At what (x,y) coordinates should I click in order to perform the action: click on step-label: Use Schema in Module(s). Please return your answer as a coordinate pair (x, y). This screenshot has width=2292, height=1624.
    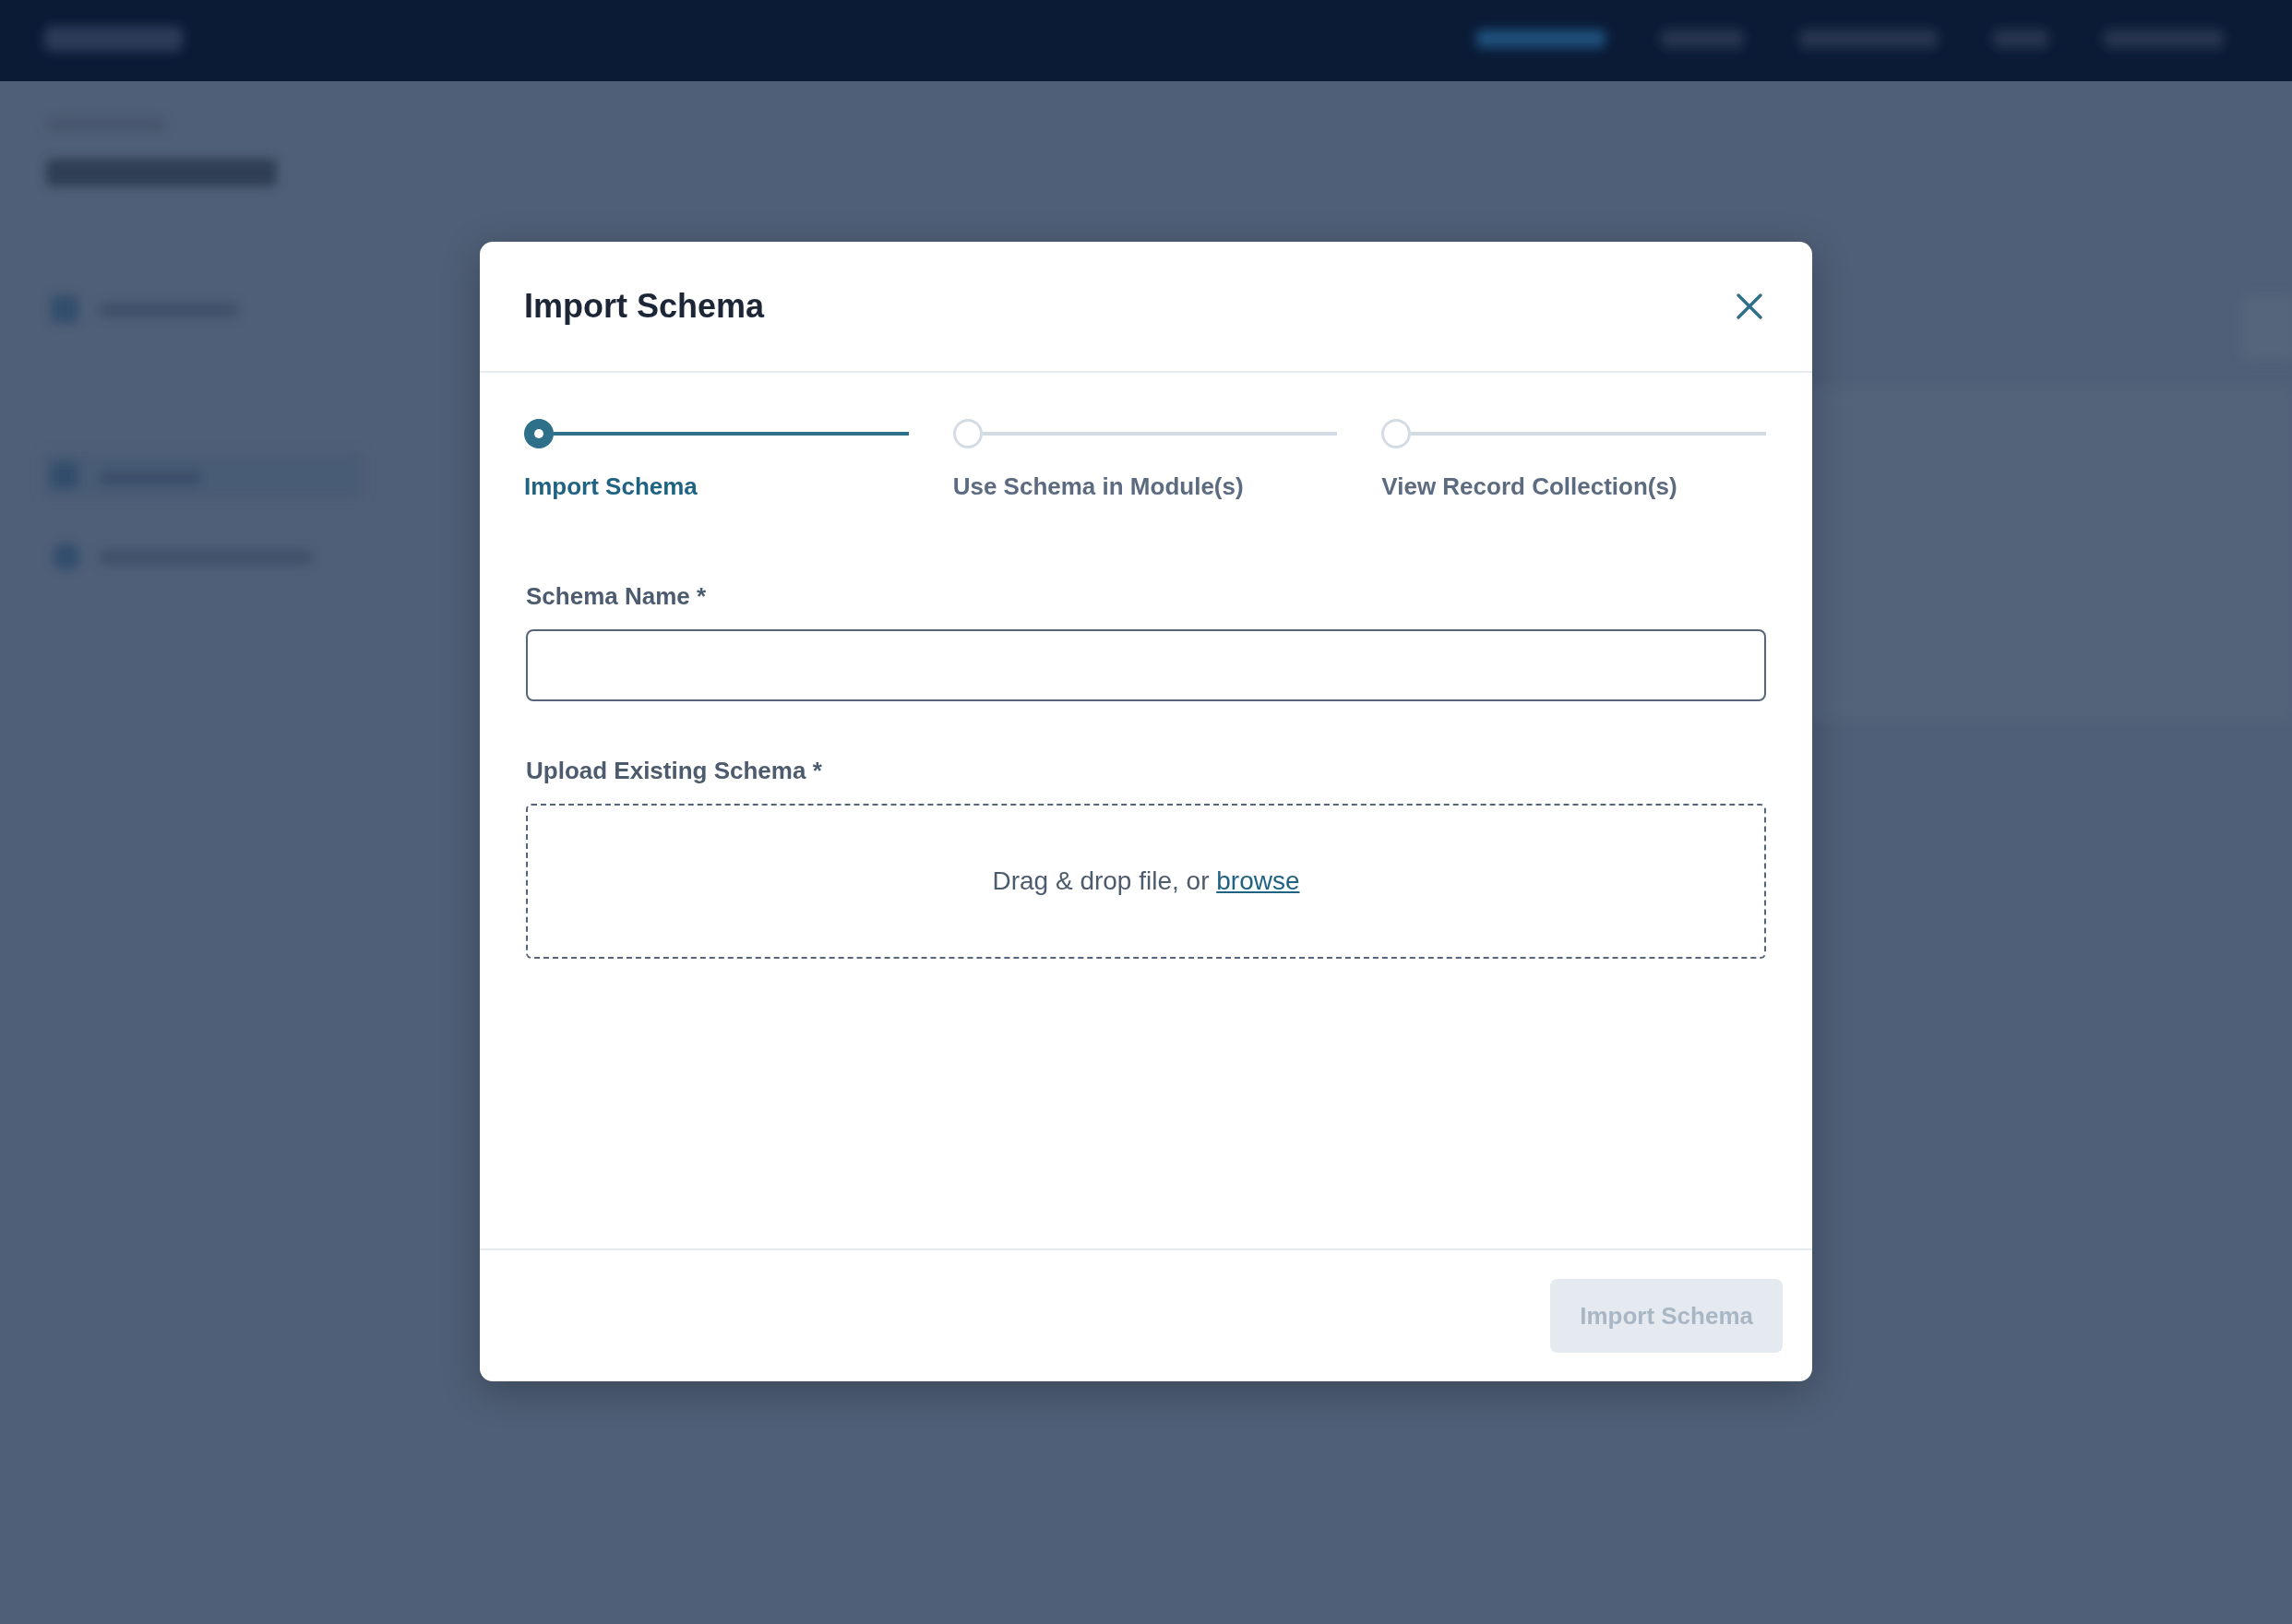
    Looking at the image, I should click on (1098, 487).